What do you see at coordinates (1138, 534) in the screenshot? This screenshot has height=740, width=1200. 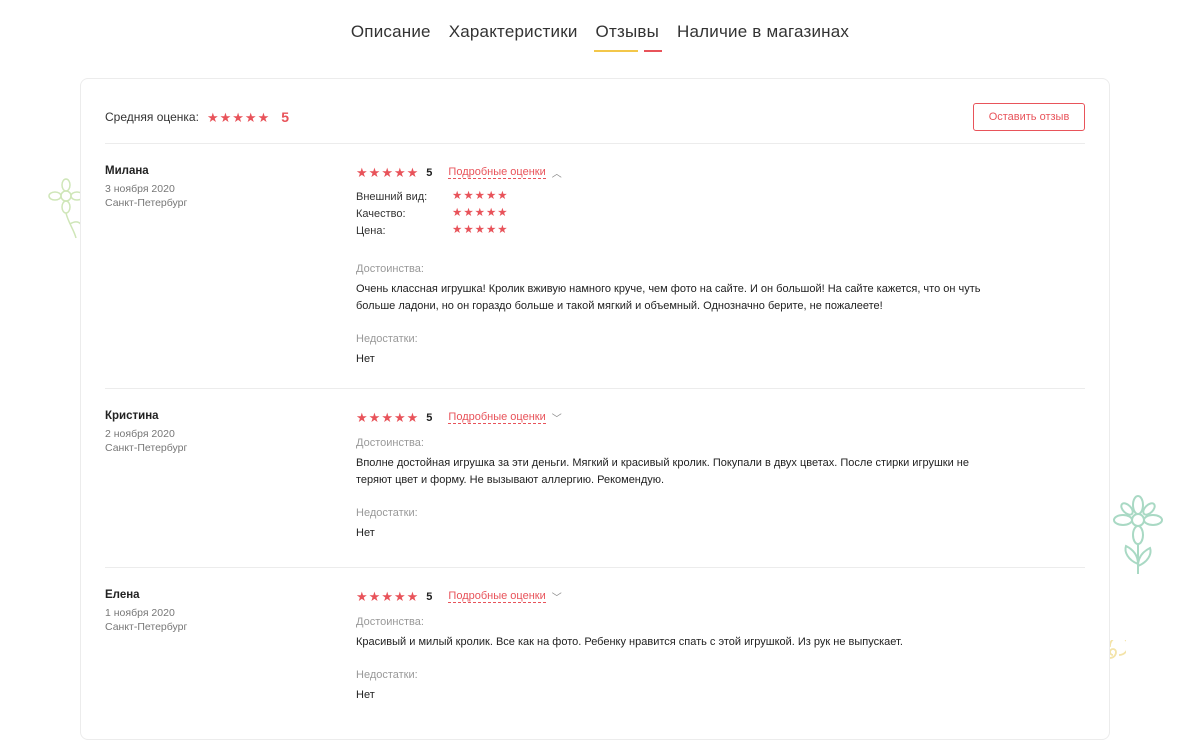 I see `flower-decoration-right-icon` at bounding box center [1138, 534].